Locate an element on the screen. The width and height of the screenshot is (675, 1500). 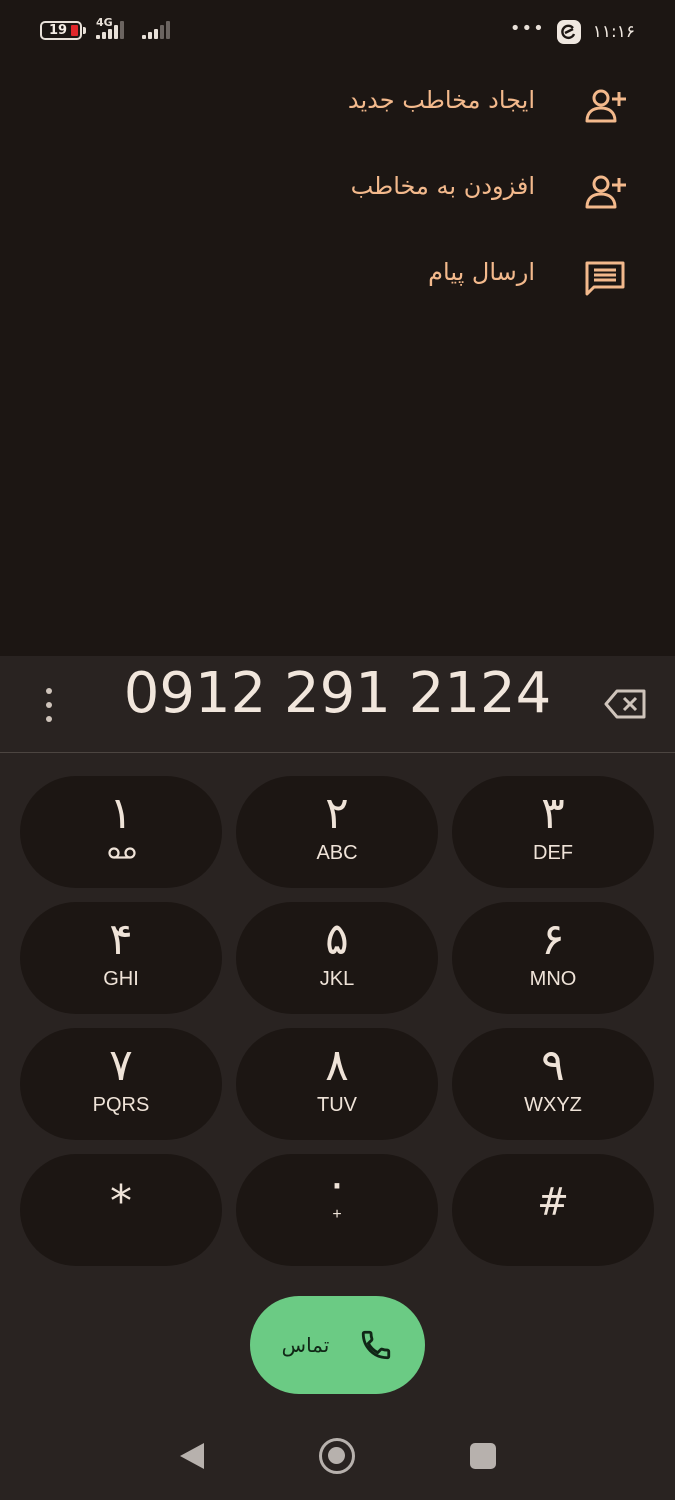
key-9: ۹ WXYZ is located at coordinates (553, 1084).